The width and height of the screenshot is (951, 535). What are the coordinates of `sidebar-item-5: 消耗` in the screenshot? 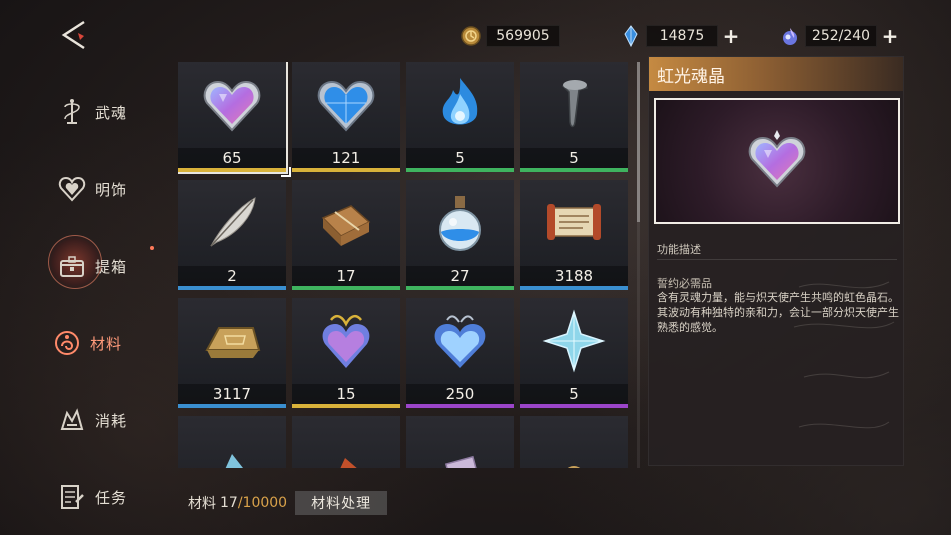 It's located at (91, 420).